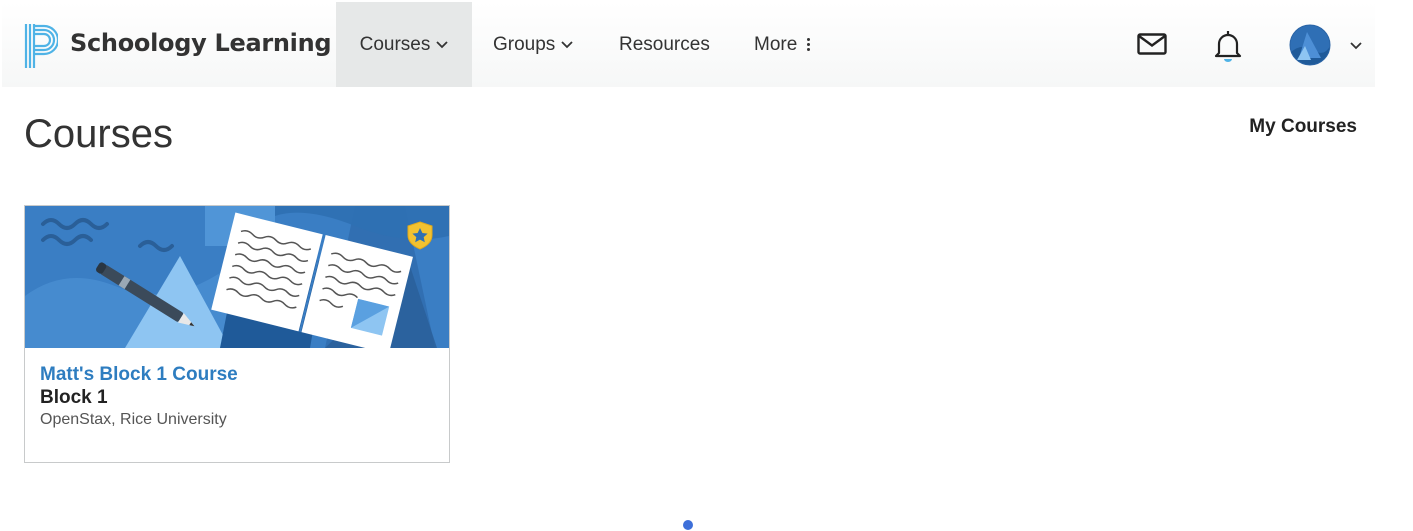  Describe the element at coordinates (41, 46) in the screenshot. I see `schoology-logo-icon` at that location.